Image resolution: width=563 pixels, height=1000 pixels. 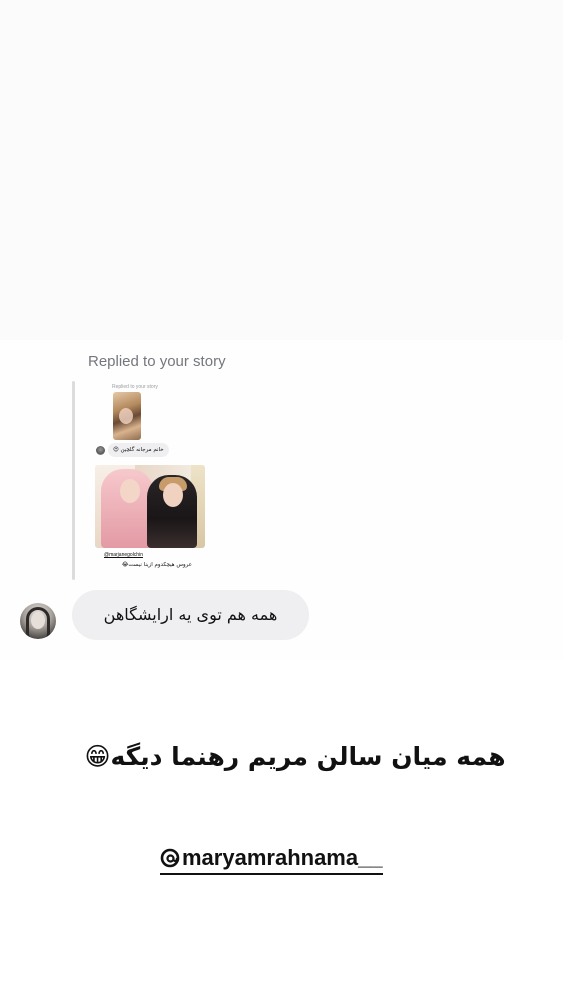 What do you see at coordinates (170, 858) in the screenshot?
I see `threads-icon` at bounding box center [170, 858].